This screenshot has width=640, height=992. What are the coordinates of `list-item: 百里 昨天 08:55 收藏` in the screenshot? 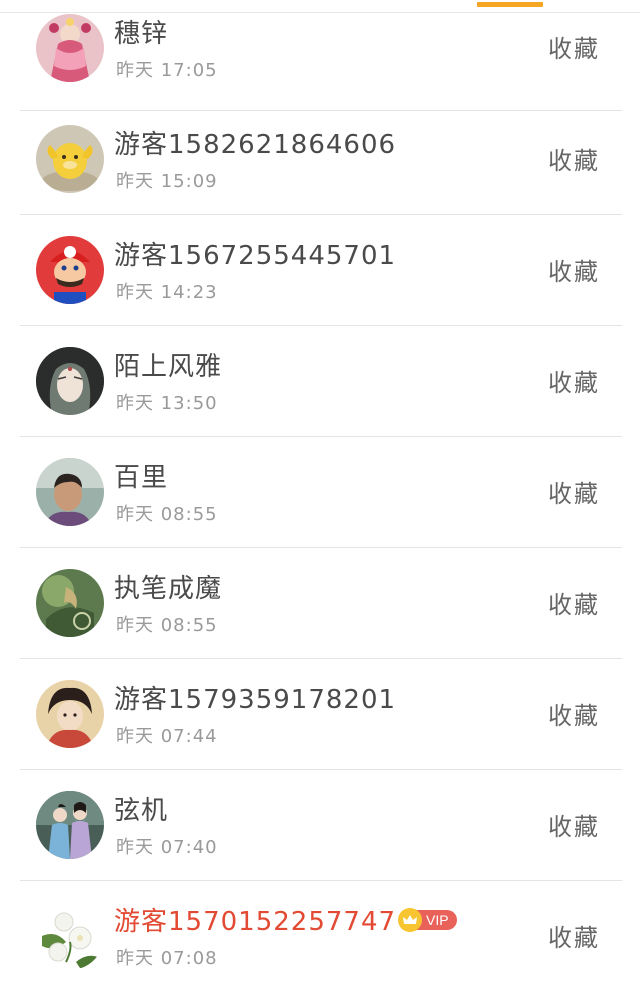 It's located at (320, 492).